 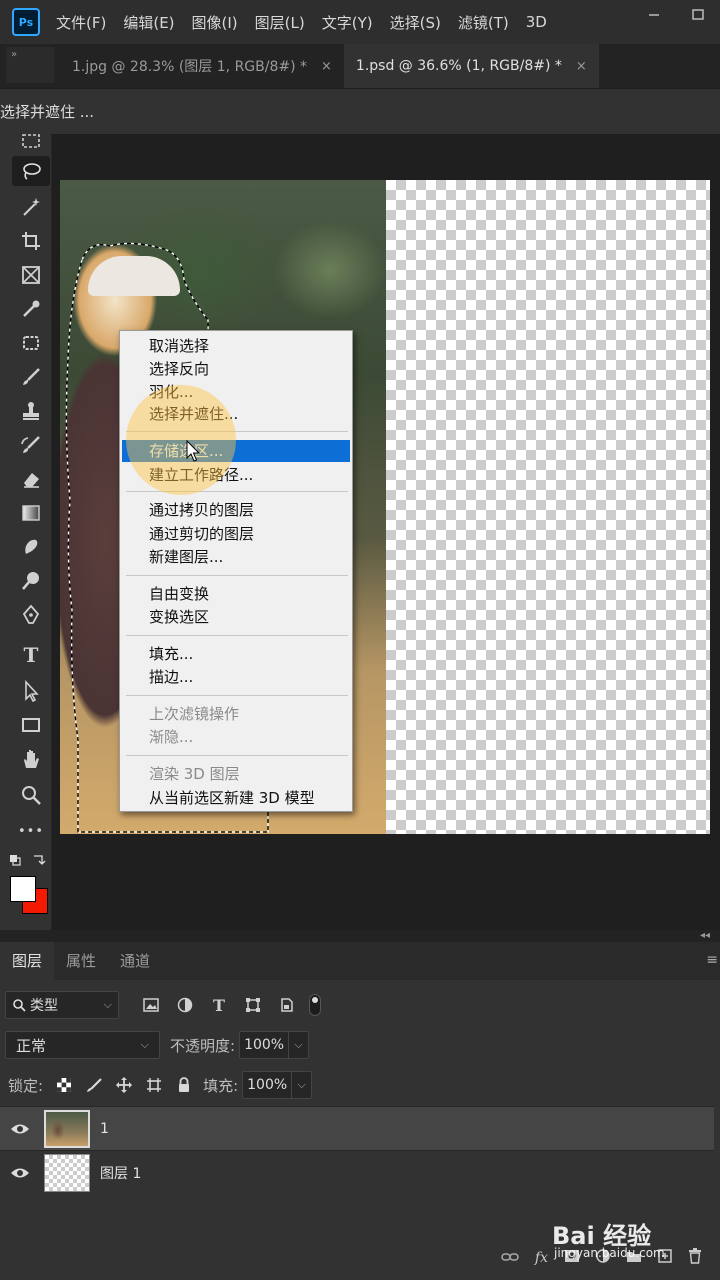 What do you see at coordinates (315, 1005) in the screenshot?
I see `filter-toggle-switch` at bounding box center [315, 1005].